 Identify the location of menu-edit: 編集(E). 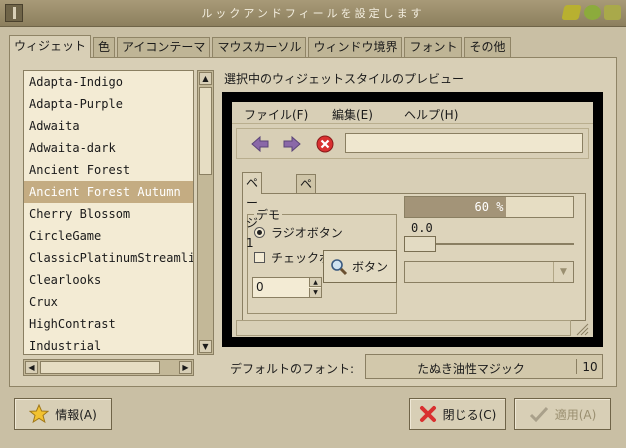
(352, 114).